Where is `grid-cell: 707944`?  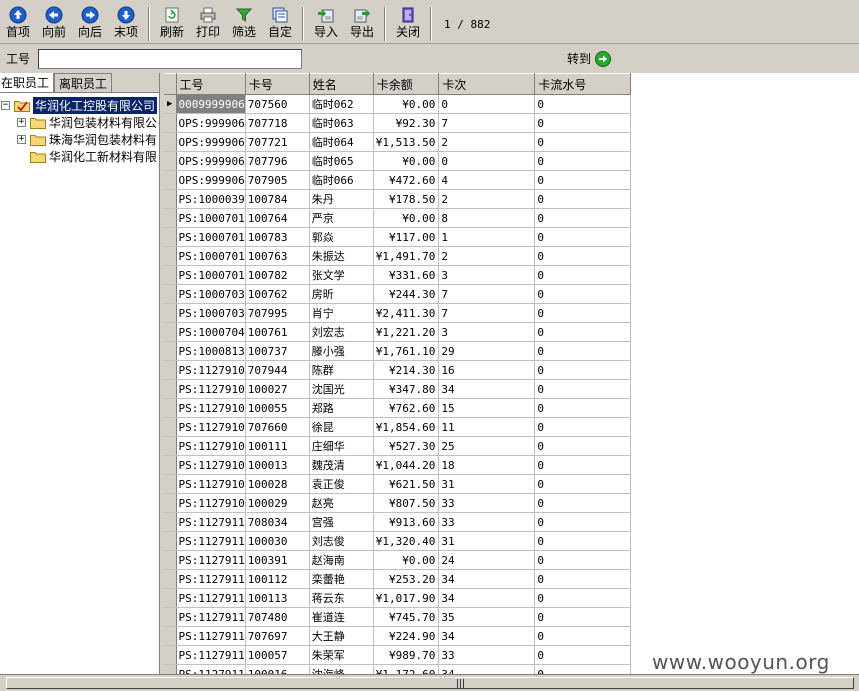
grid-cell: 707944 is located at coordinates (277, 370).